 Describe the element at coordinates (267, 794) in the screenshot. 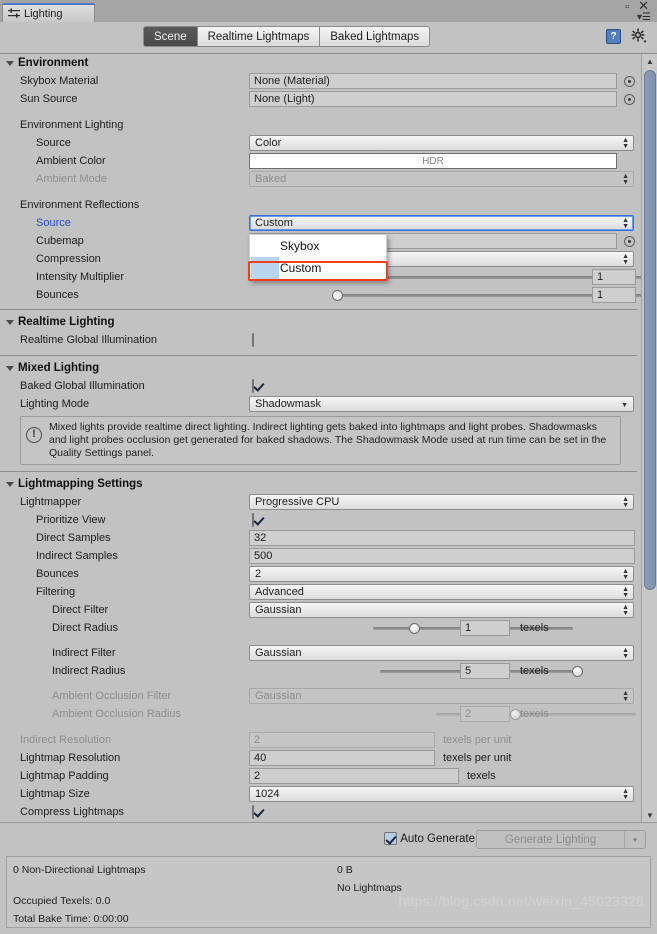

I see `lightmap-size-value: 1024` at that location.